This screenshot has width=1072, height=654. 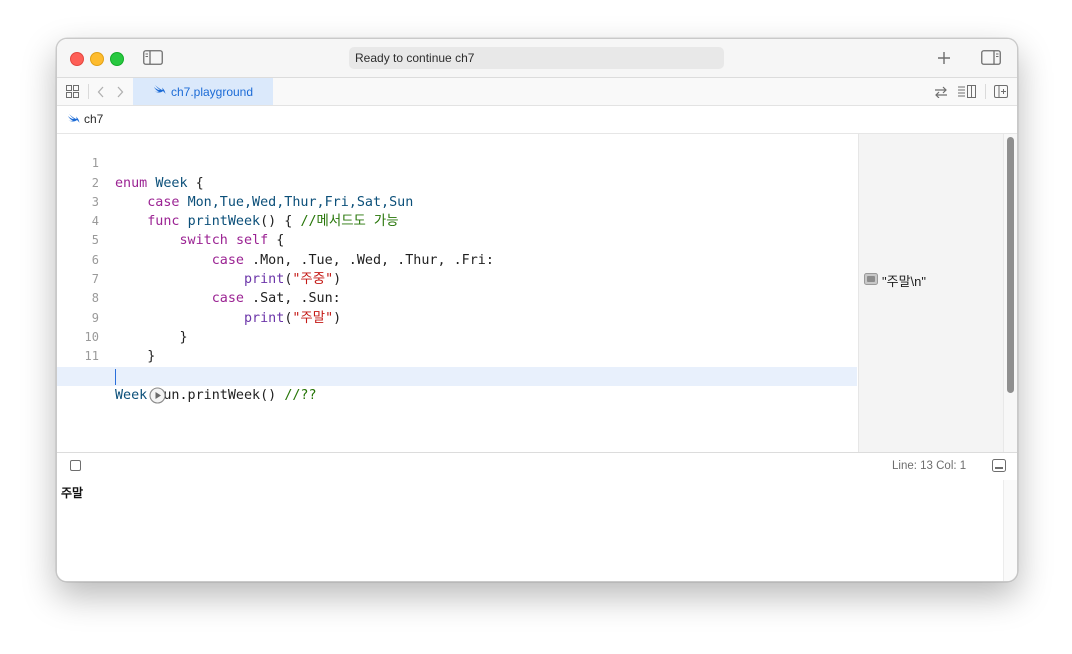 What do you see at coordinates (537, 120) in the screenshot?
I see `jump-bar: ch7` at bounding box center [537, 120].